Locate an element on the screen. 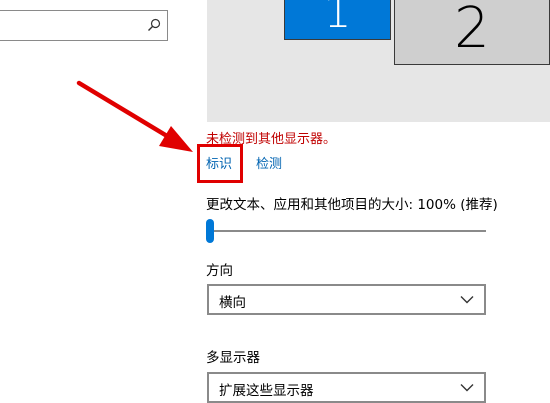 Image resolution: width=550 pixels, height=403 pixels. detect-link: 检测 is located at coordinates (269, 162).